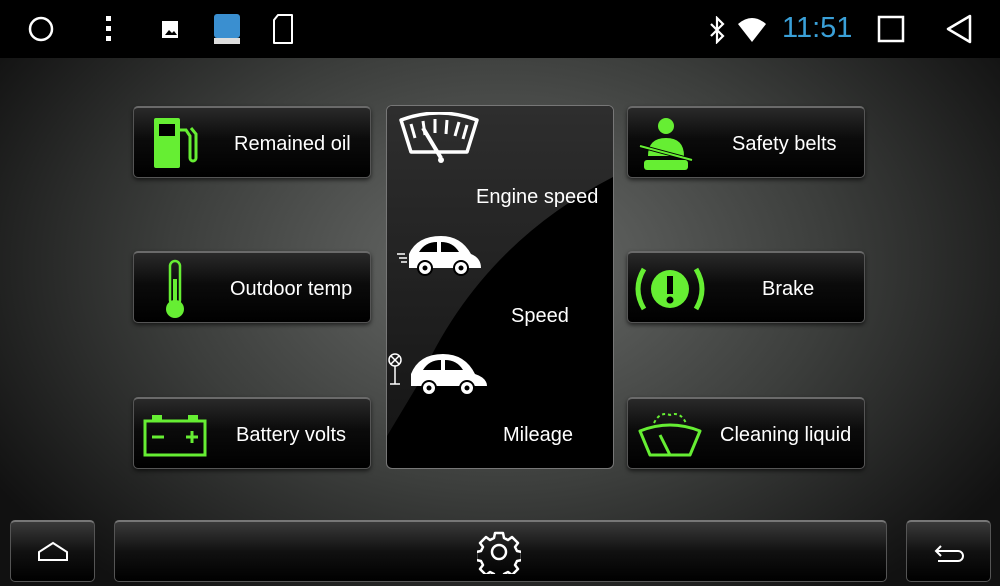 The width and height of the screenshot is (1000, 586). I want to click on brake-warning-icon, so click(670, 289).